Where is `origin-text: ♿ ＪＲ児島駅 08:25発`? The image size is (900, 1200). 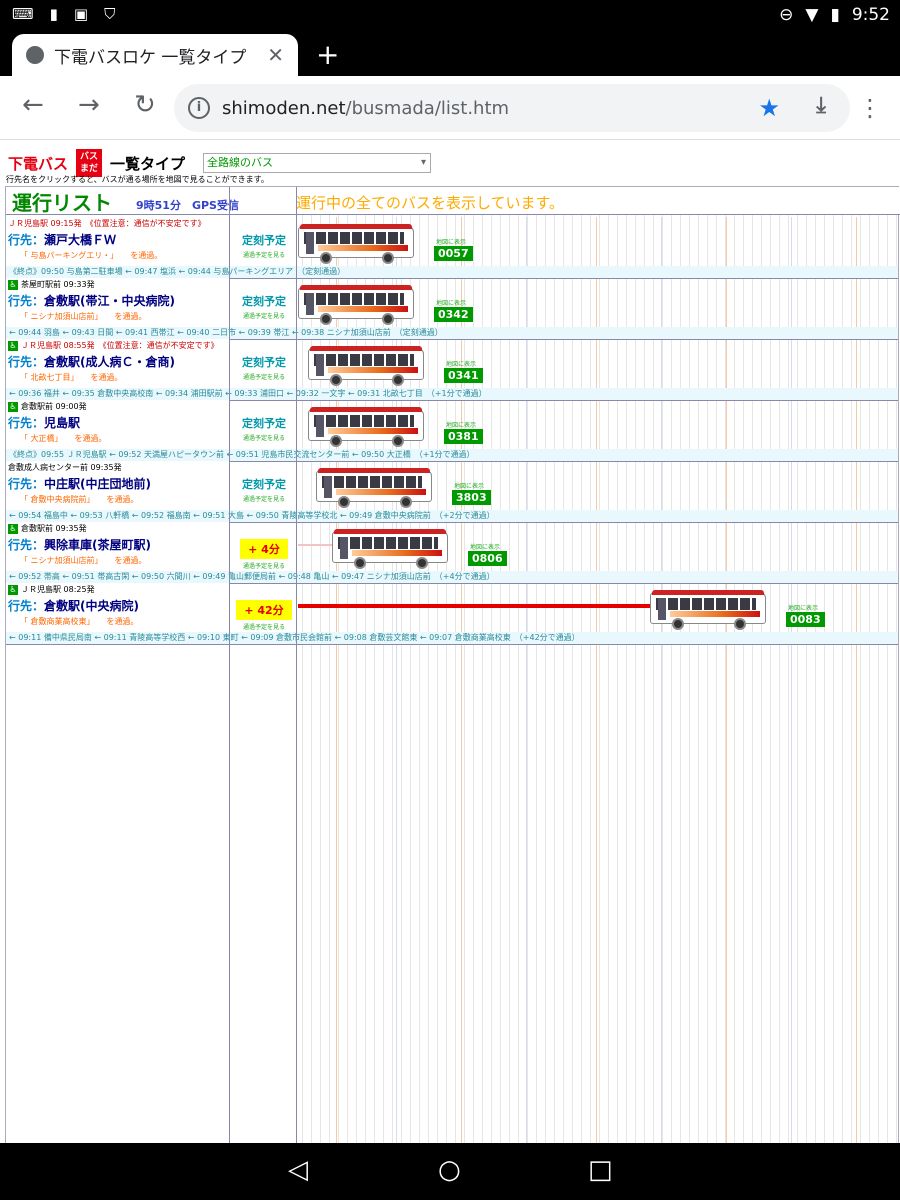 origin-text: ♿ ＪＲ児島駅 08:25発 is located at coordinates (51, 589).